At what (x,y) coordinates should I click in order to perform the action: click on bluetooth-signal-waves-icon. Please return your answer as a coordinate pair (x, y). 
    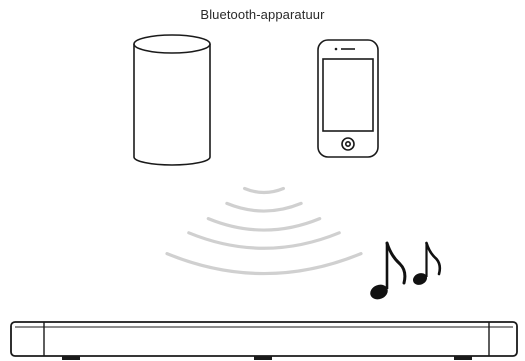
    Looking at the image, I should click on (264, 231).